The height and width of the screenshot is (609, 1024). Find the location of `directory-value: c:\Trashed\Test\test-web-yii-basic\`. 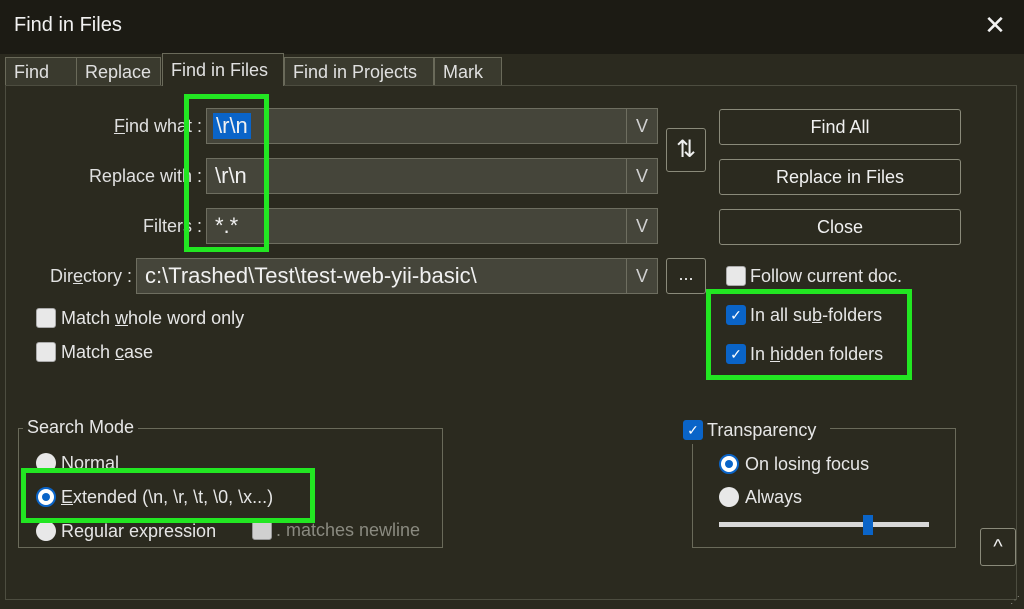

directory-value: c:\Trashed\Test\test-web-yii-basic\ is located at coordinates (311, 275).